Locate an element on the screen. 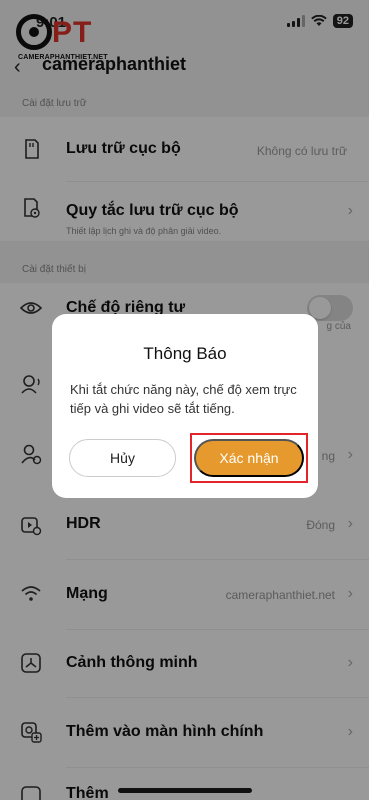  dialog-title: Thông Báo is located at coordinates (185, 353).